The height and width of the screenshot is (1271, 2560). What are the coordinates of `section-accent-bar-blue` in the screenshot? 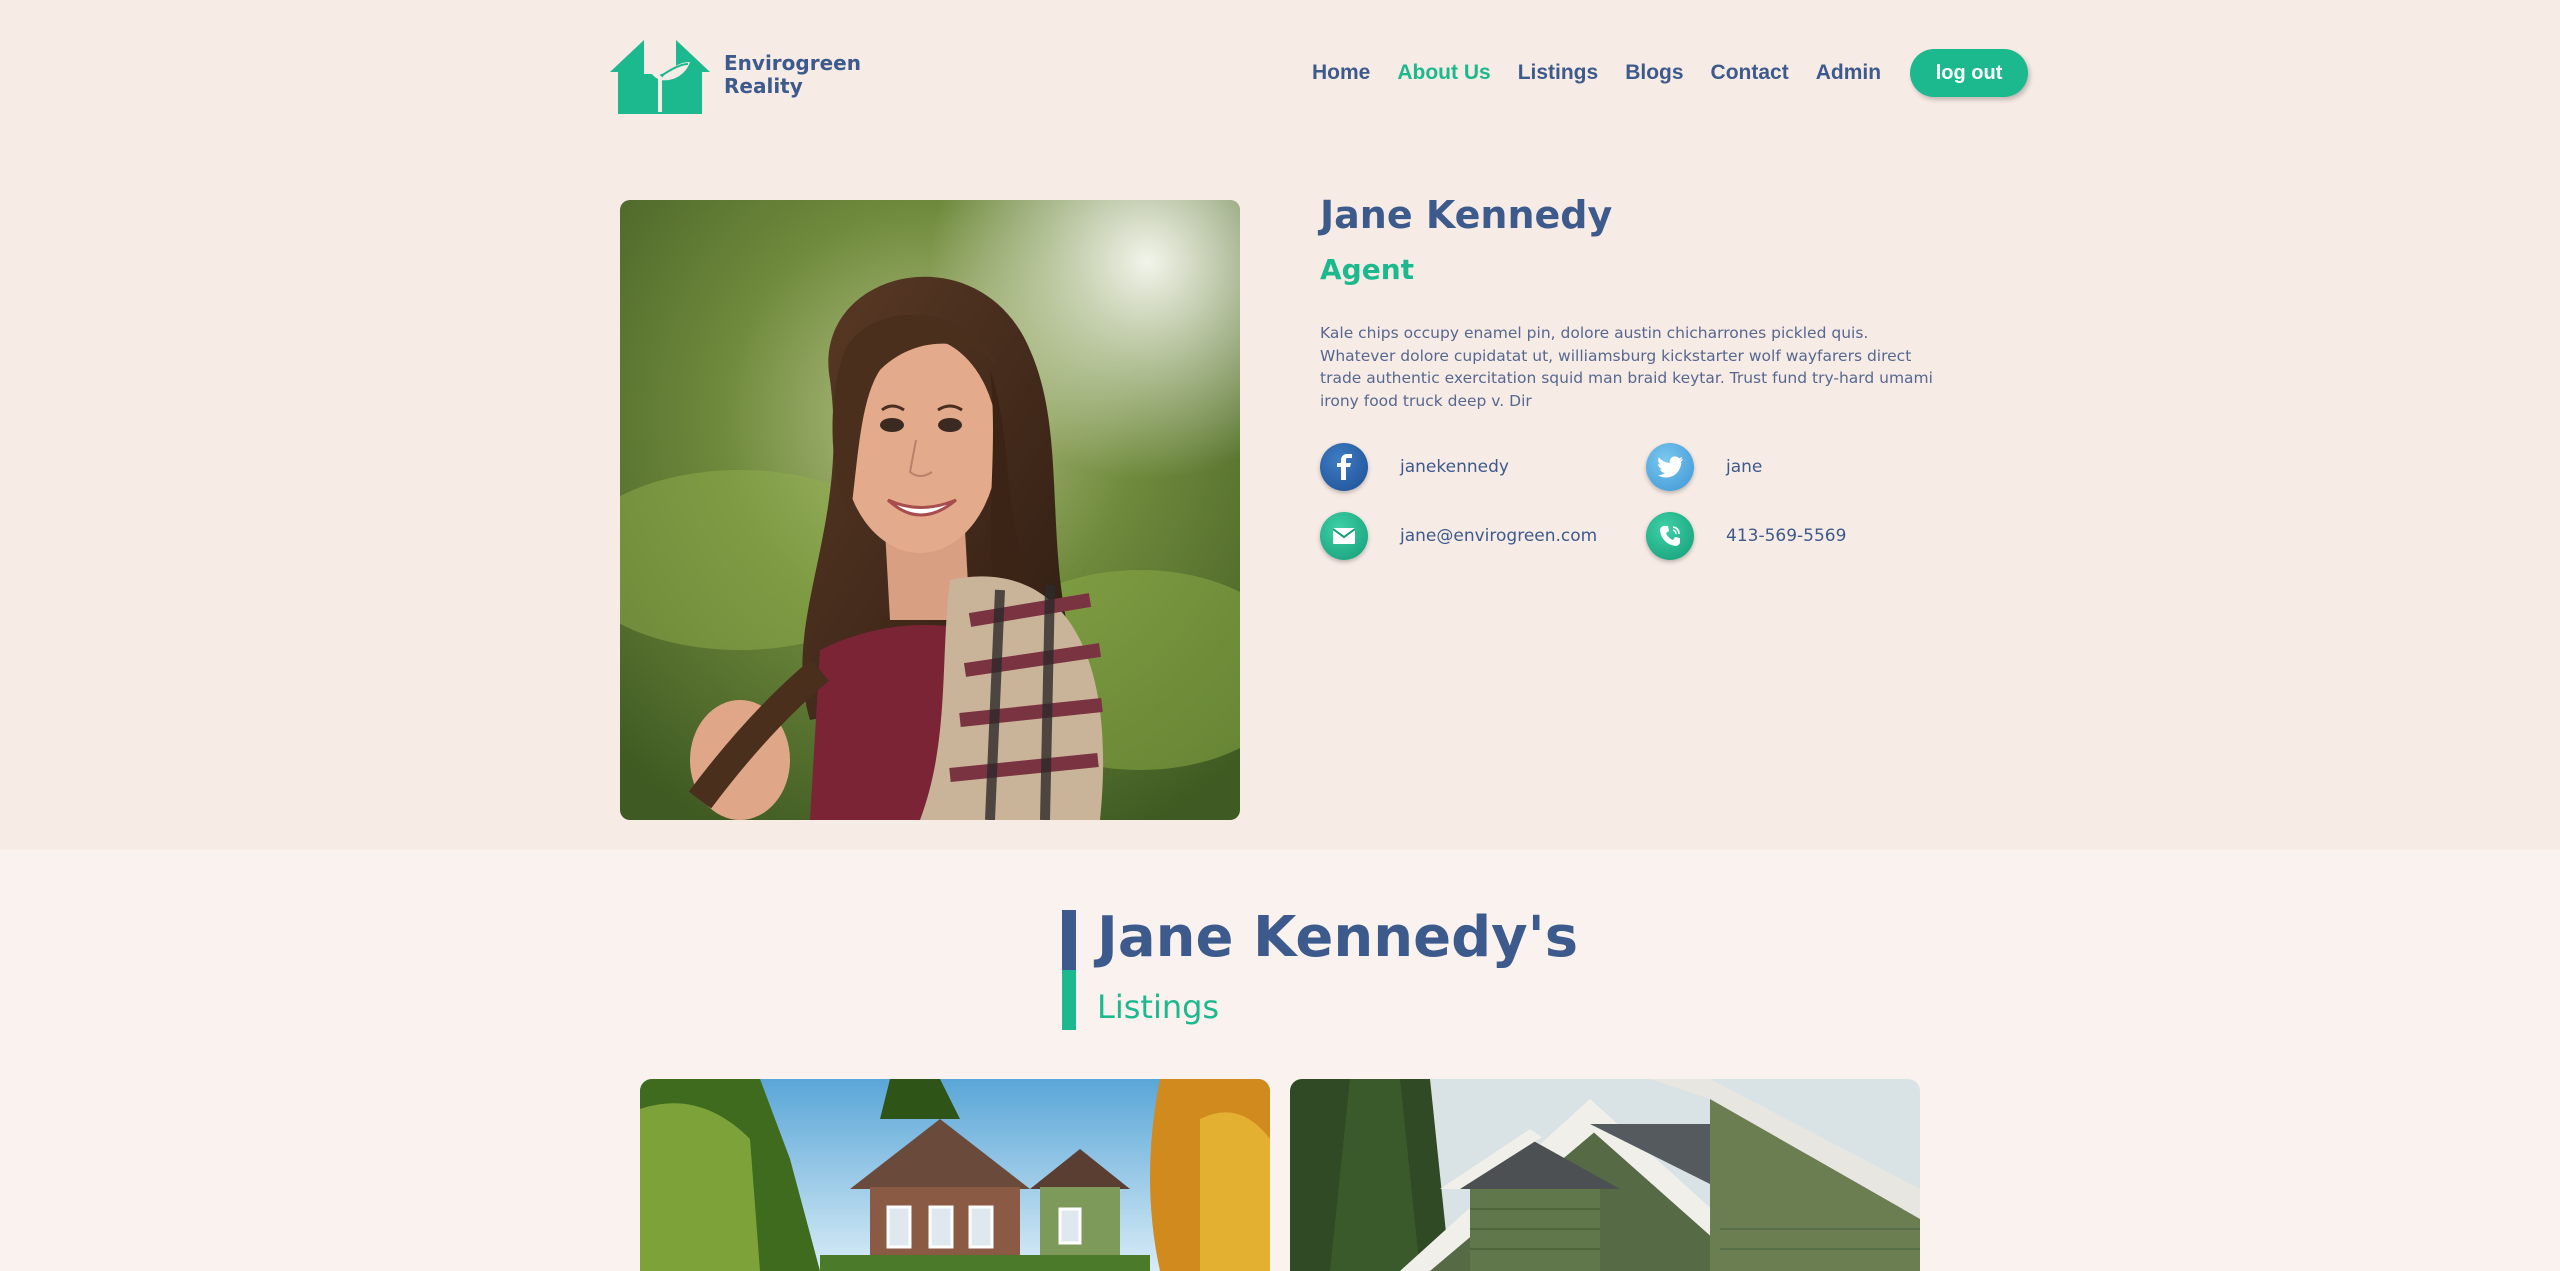 It's located at (1069, 940).